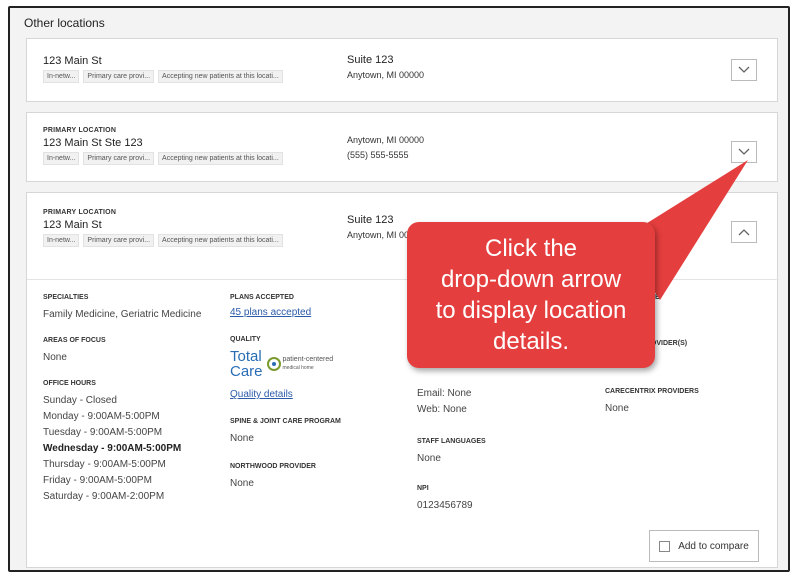  What do you see at coordinates (262, 297) in the screenshot?
I see `plans-accepted-heading: PLANS ACCEPTED` at bounding box center [262, 297].